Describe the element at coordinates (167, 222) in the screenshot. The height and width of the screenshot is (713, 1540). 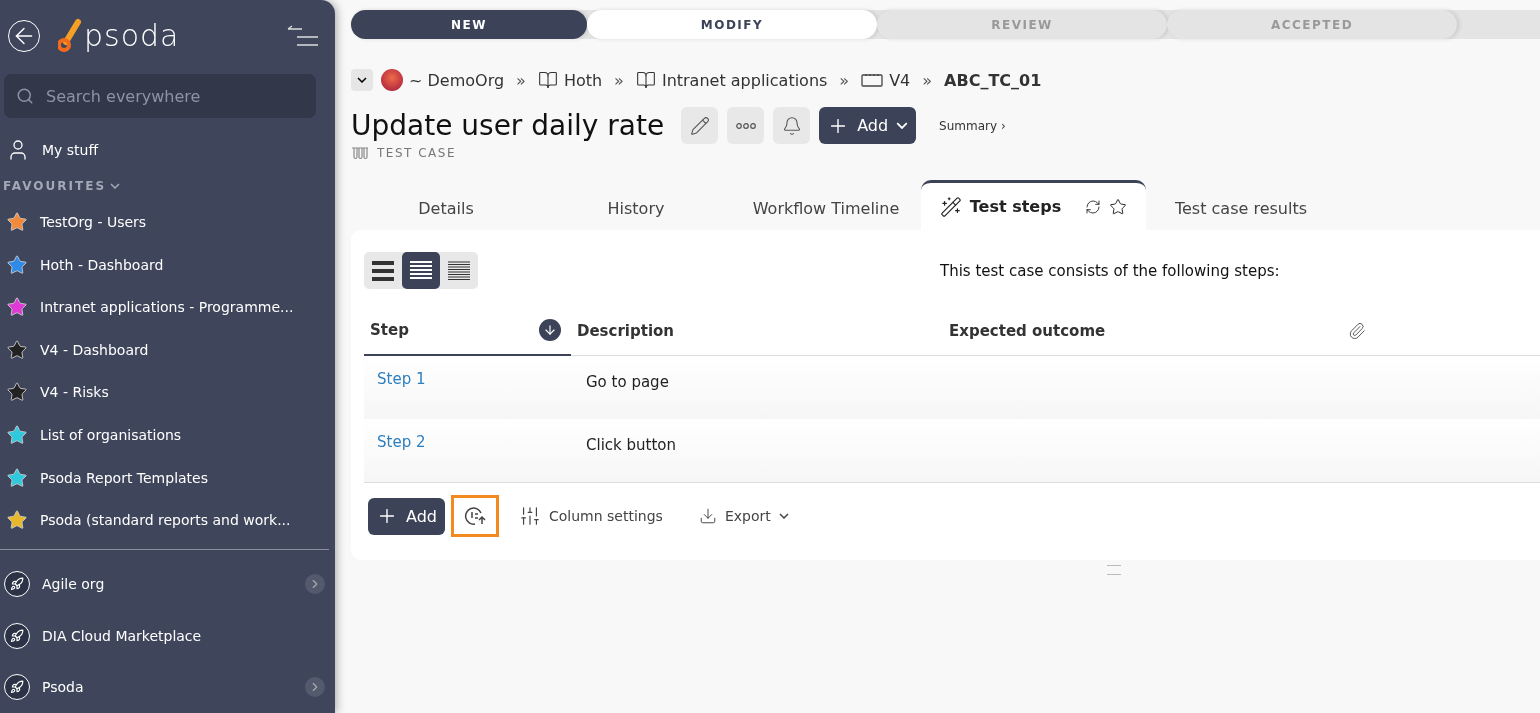
I see `favourite-item: TestOrg - Users` at that location.